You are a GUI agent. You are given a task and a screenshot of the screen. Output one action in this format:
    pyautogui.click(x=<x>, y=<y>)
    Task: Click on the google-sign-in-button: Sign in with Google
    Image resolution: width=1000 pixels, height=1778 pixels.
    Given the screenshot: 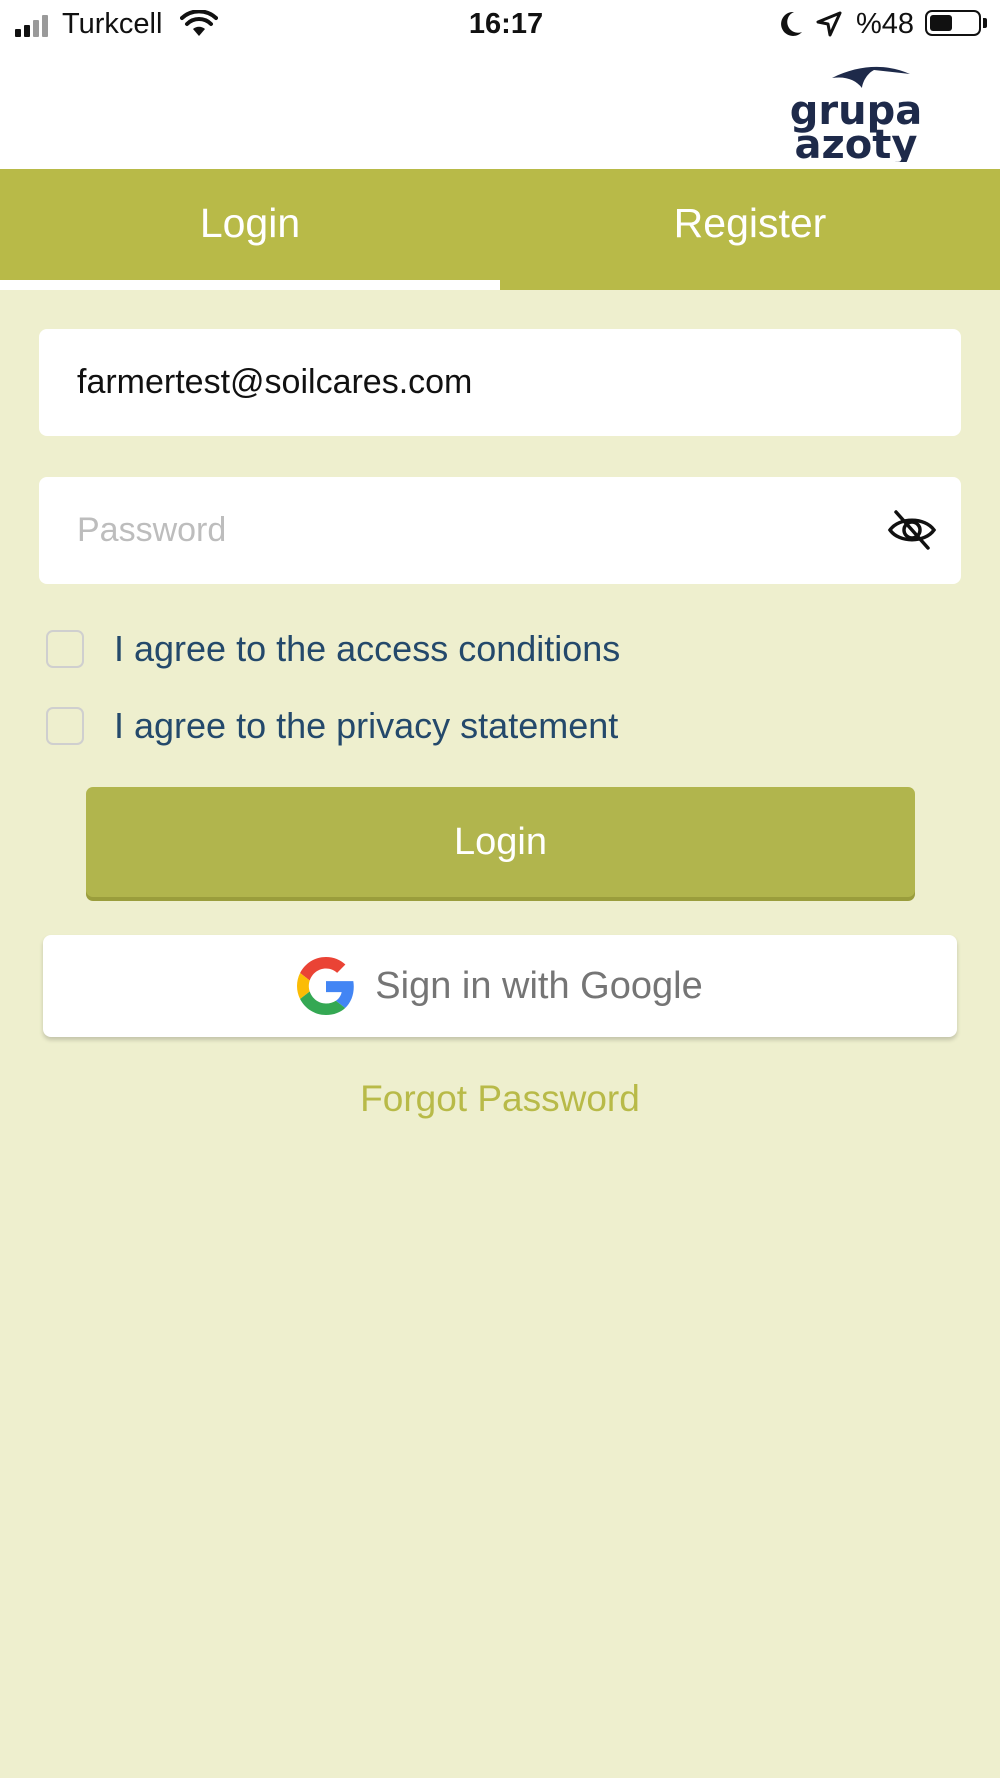 What is the action you would take?
    pyautogui.click(x=500, y=986)
    